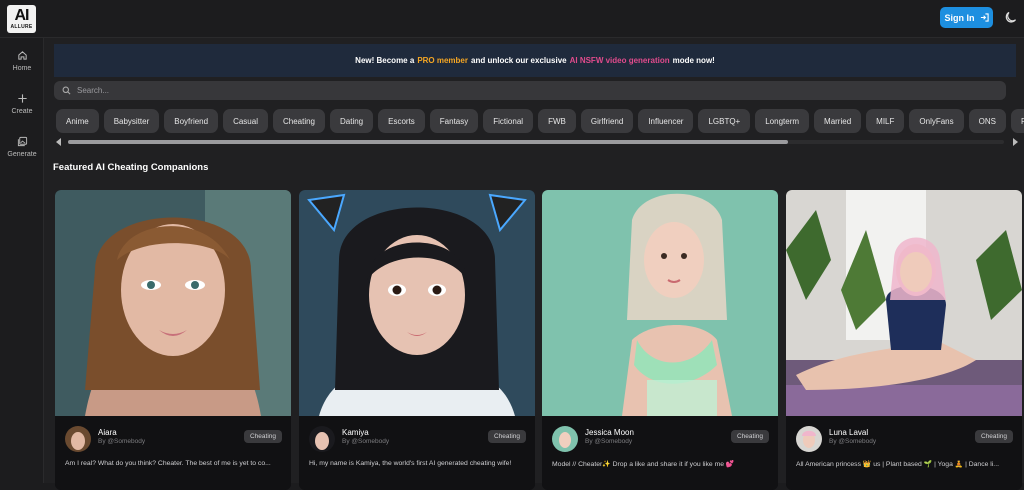 The height and width of the screenshot is (490, 1024). Describe the element at coordinates (191, 121) in the screenshot. I see `tag-boyfriend: Boyfriend` at that location.